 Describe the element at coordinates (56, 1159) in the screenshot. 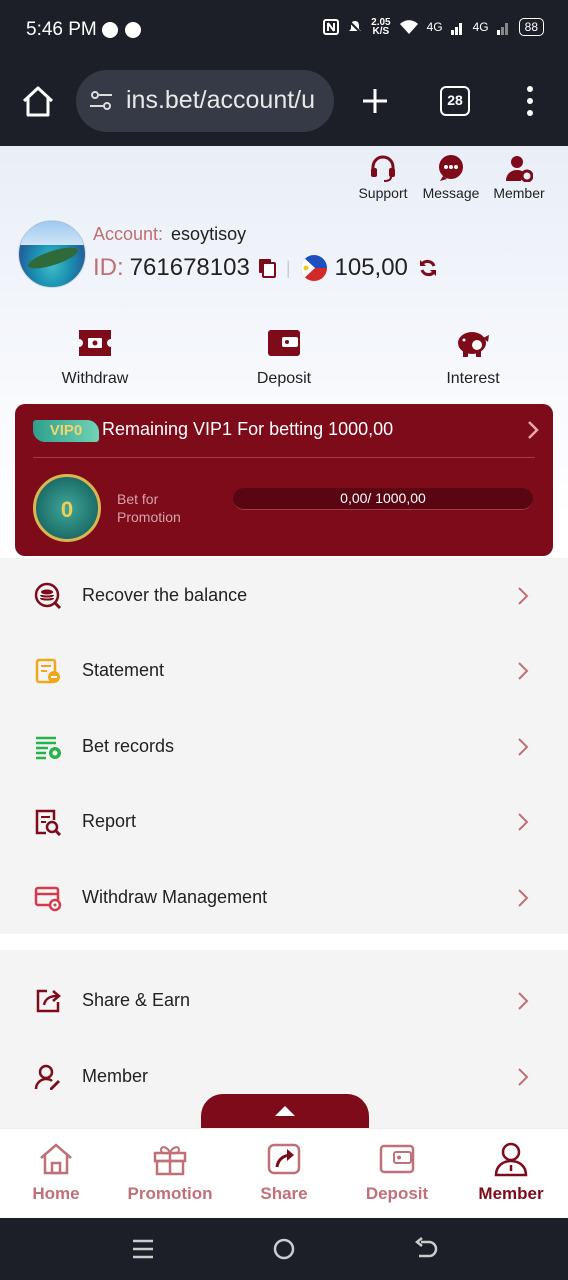

I see `home-icon` at that location.